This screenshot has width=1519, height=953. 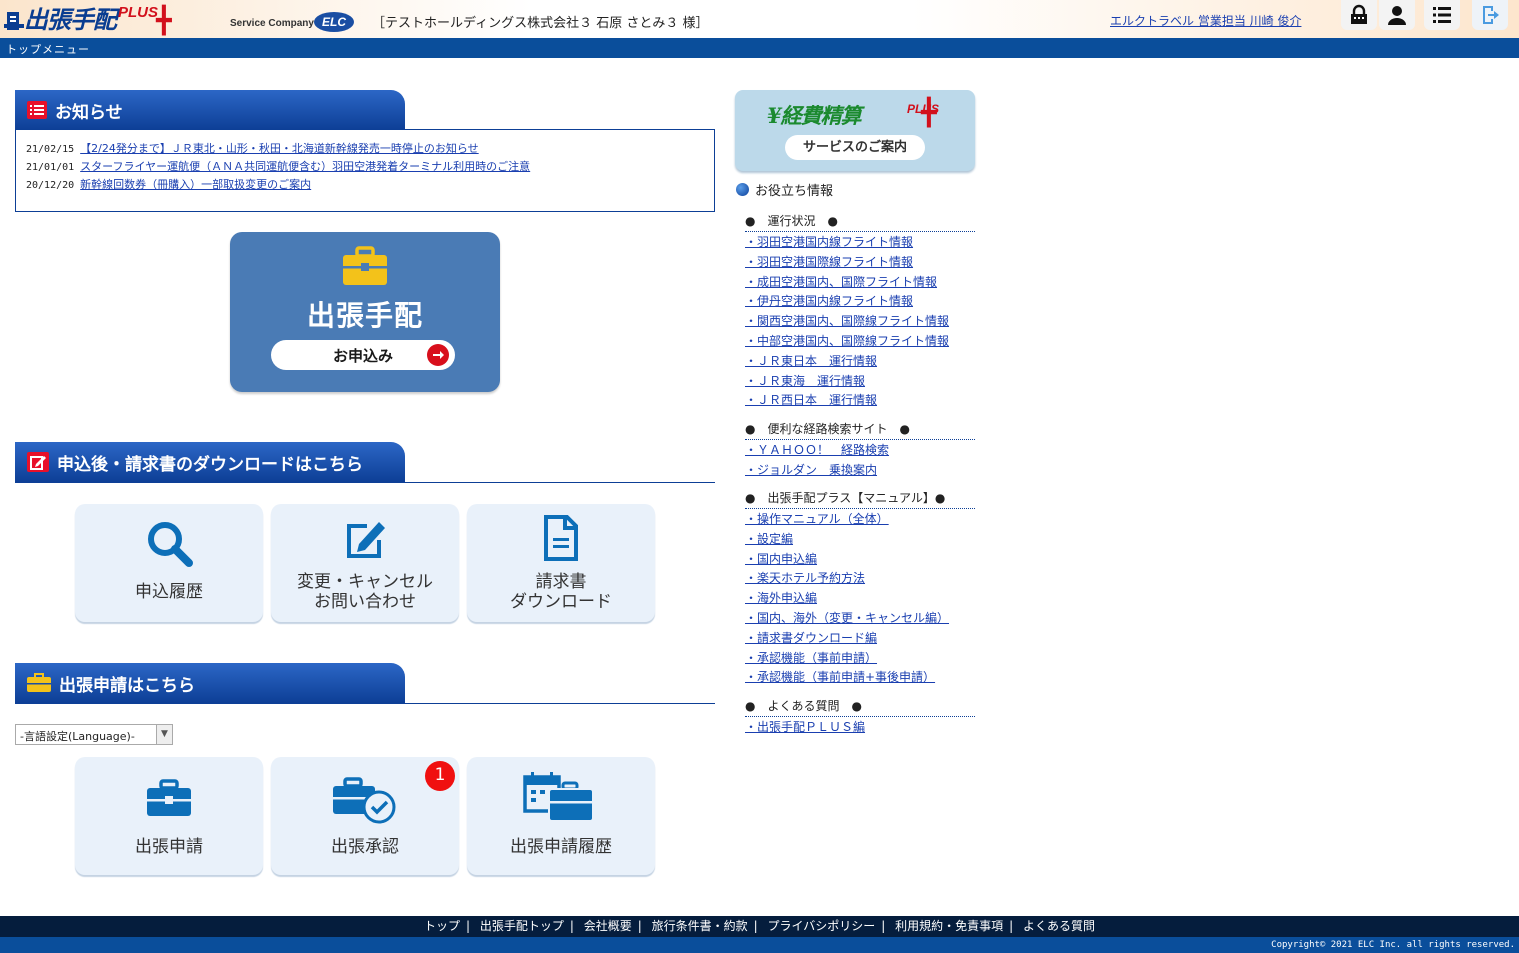 What do you see at coordinates (742, 189) in the screenshot?
I see `bullet-icon` at bounding box center [742, 189].